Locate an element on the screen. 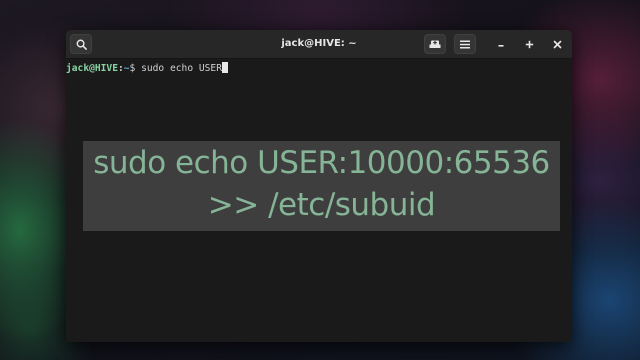  maximize-button is located at coordinates (529, 44).